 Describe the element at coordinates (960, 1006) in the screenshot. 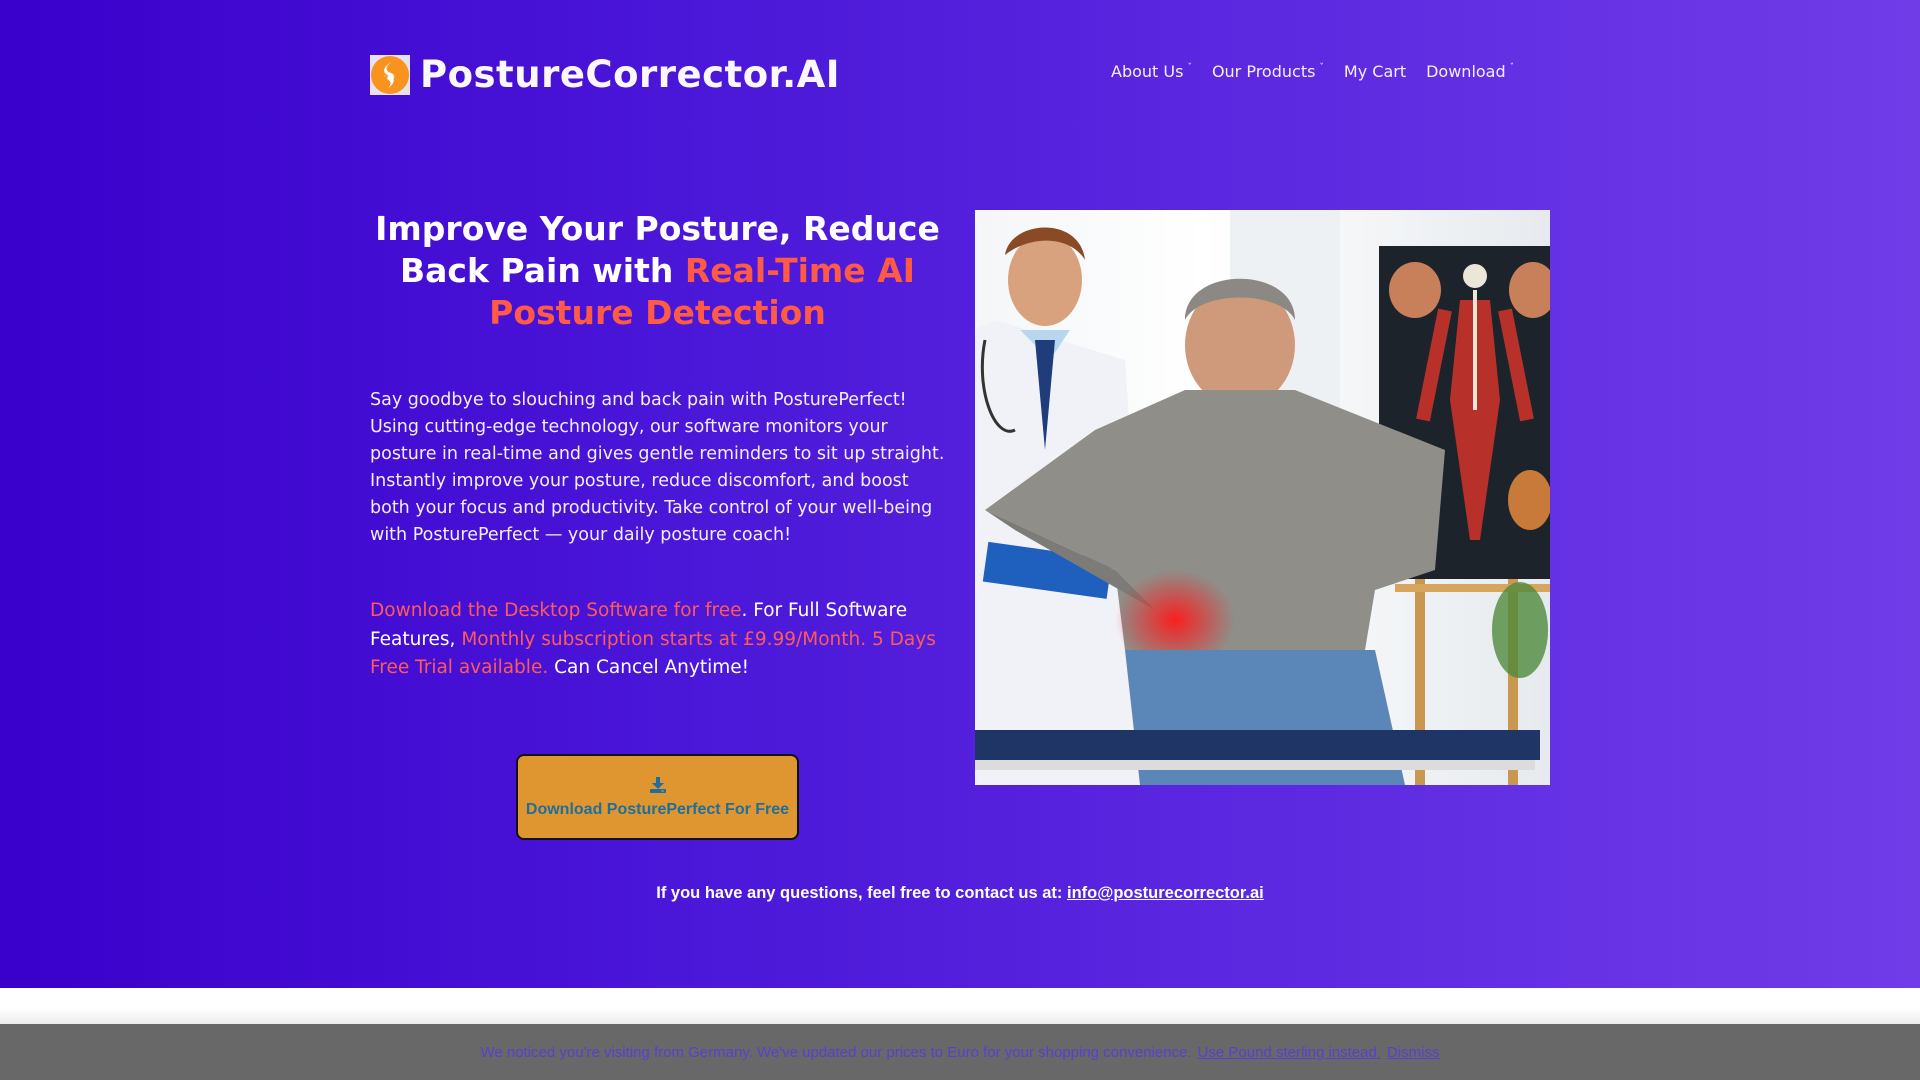

I see `page-footer-band` at that location.